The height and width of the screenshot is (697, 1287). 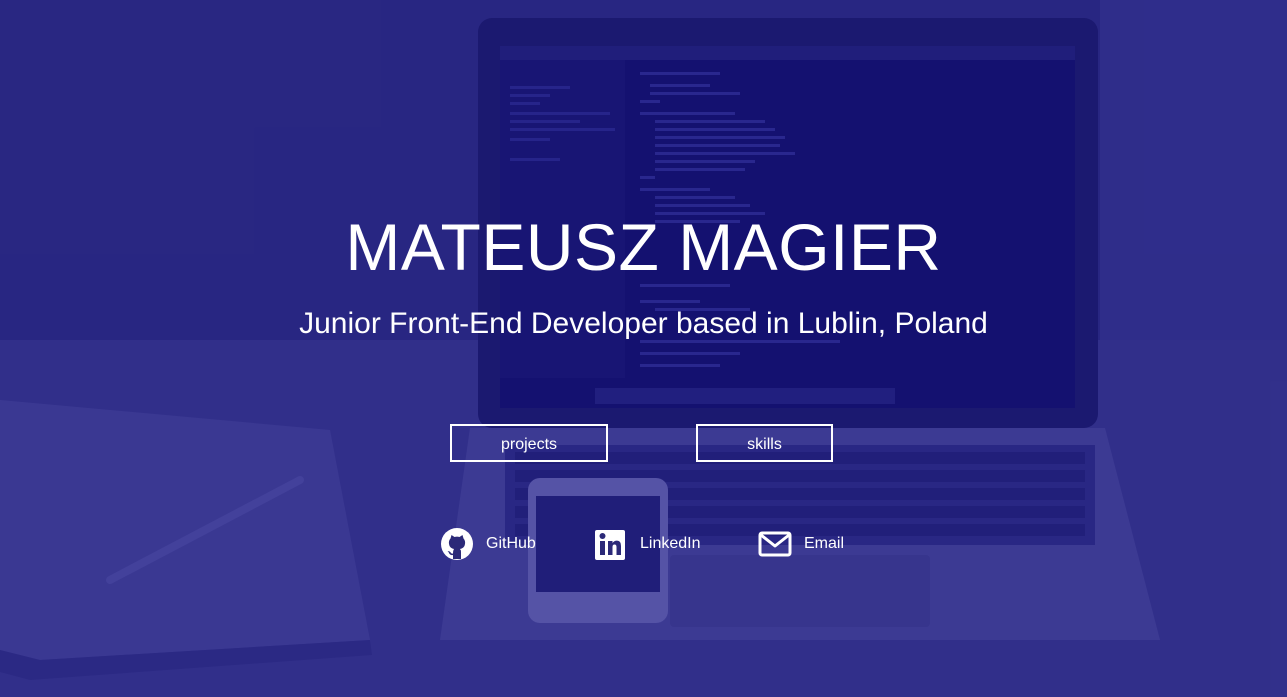 What do you see at coordinates (775, 544) in the screenshot?
I see `envelope-icon` at bounding box center [775, 544].